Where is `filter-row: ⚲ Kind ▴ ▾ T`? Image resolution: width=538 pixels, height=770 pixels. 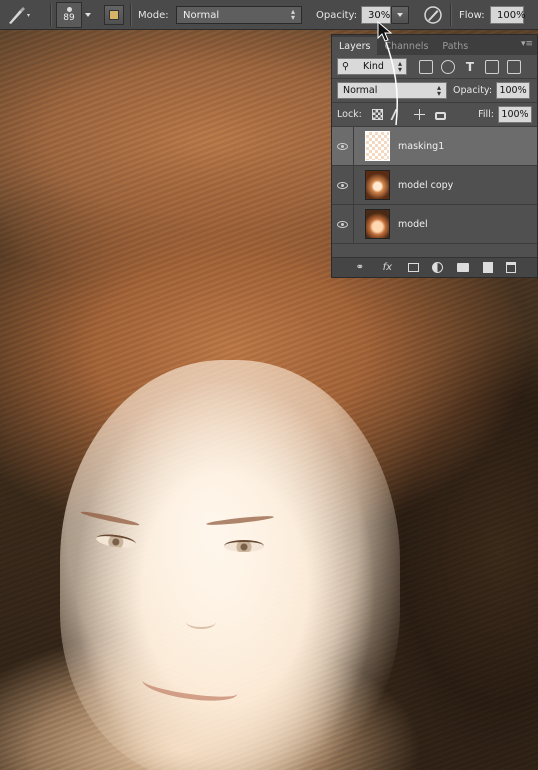 filter-row: ⚲ Kind ▴ ▾ T is located at coordinates (434, 67).